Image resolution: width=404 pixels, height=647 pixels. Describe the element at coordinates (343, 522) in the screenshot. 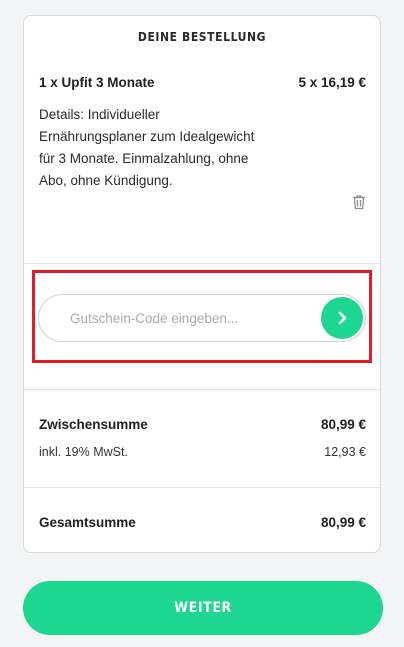

I see `total-value: 80,99 €` at that location.